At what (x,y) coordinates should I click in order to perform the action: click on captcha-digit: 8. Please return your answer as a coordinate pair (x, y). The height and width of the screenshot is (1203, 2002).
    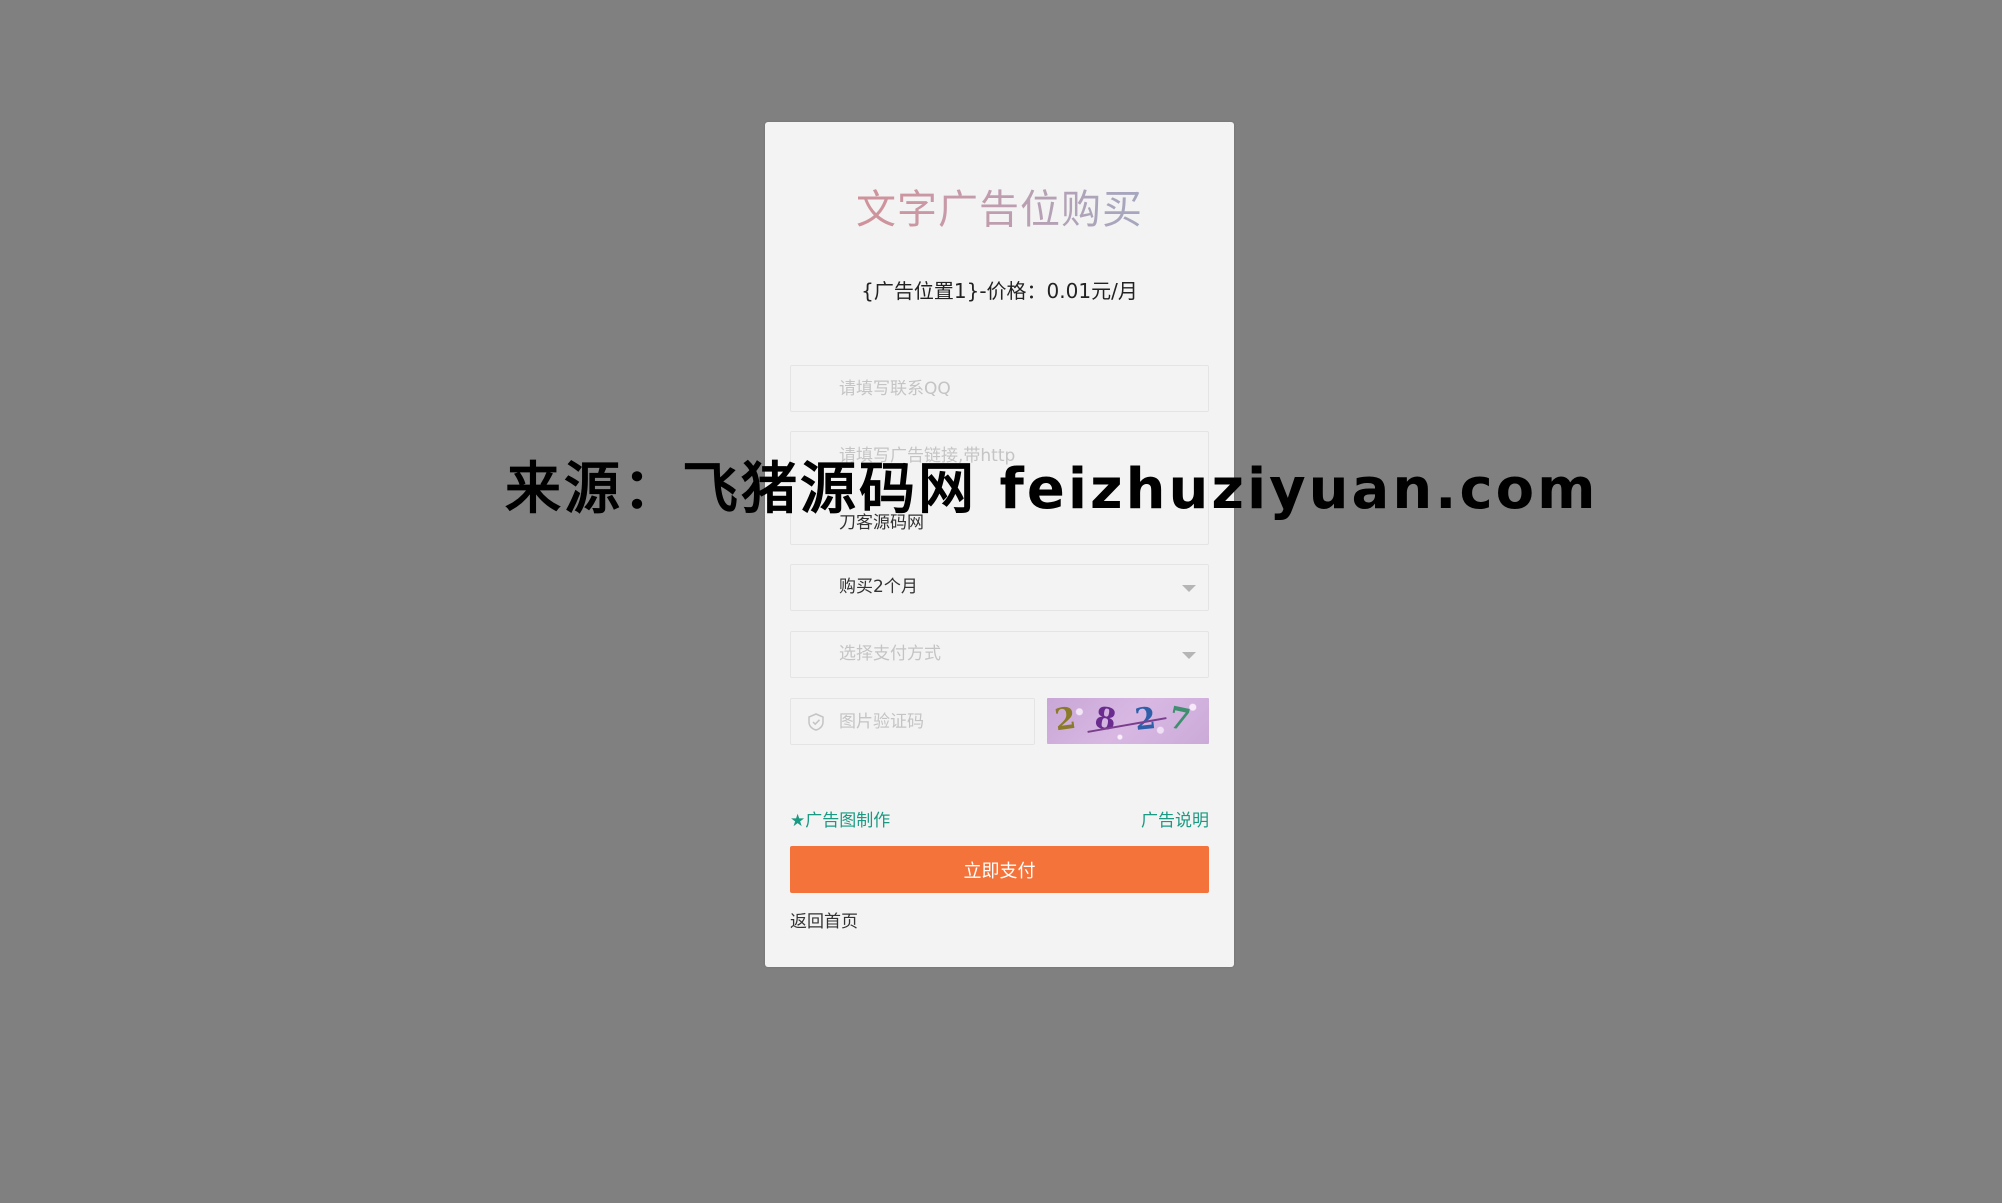
    Looking at the image, I should click on (1105, 719).